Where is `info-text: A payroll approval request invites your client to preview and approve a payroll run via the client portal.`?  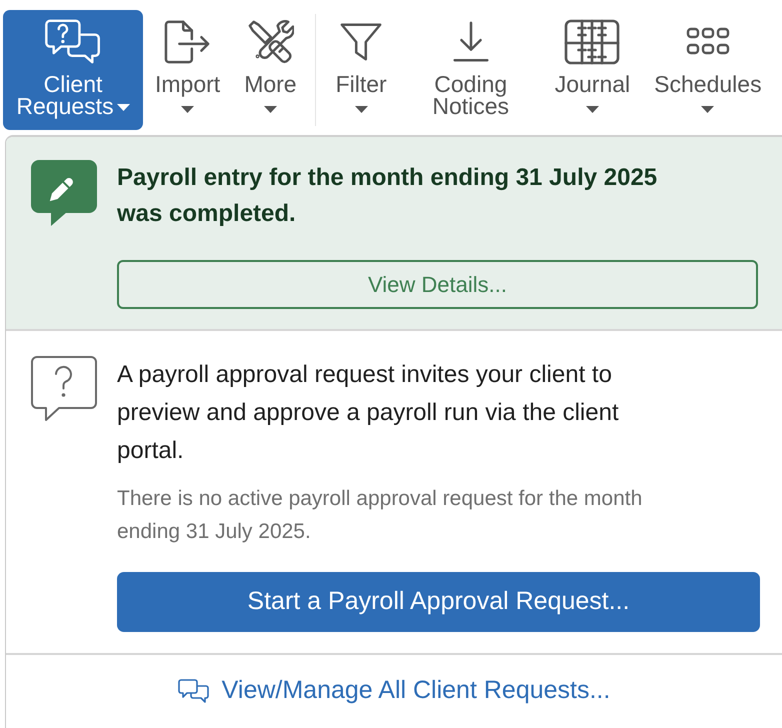 info-text: A payroll approval request invites your client to preview and approve a payroll run via the client portal. is located at coordinates (368, 413).